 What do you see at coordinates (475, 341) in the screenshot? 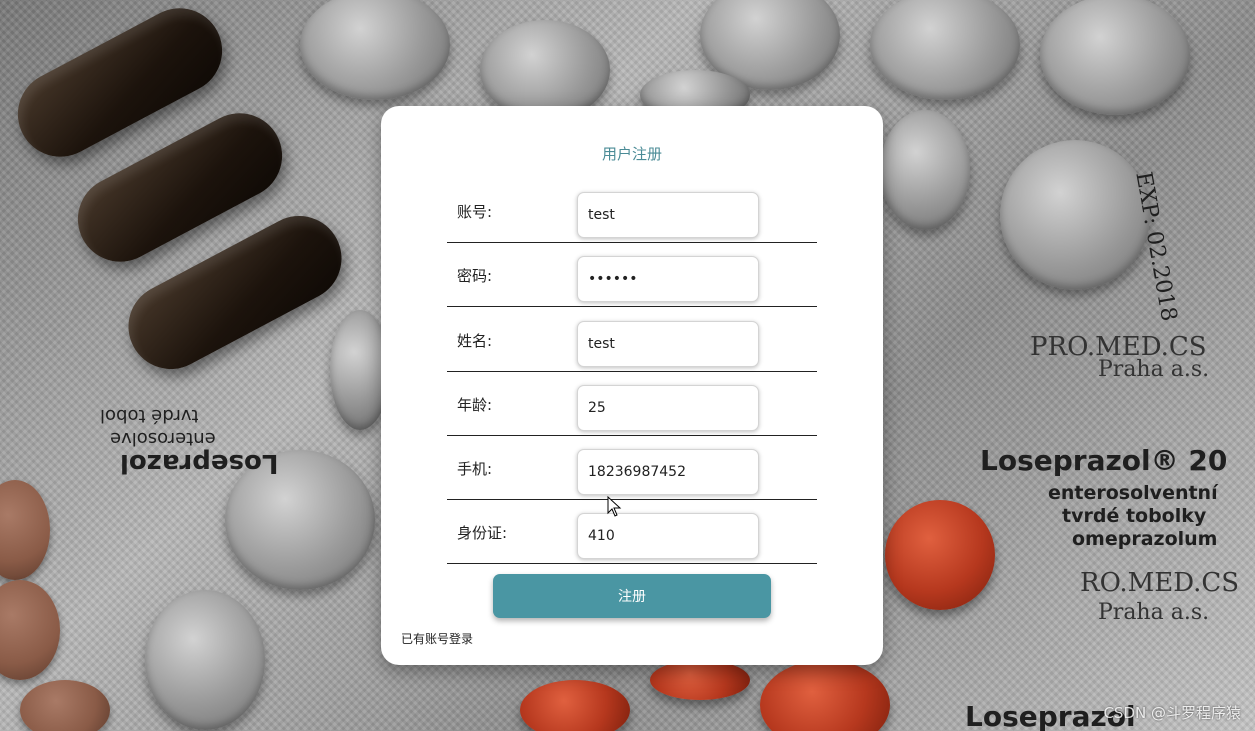
I see `name-label: 姓名:` at bounding box center [475, 341].